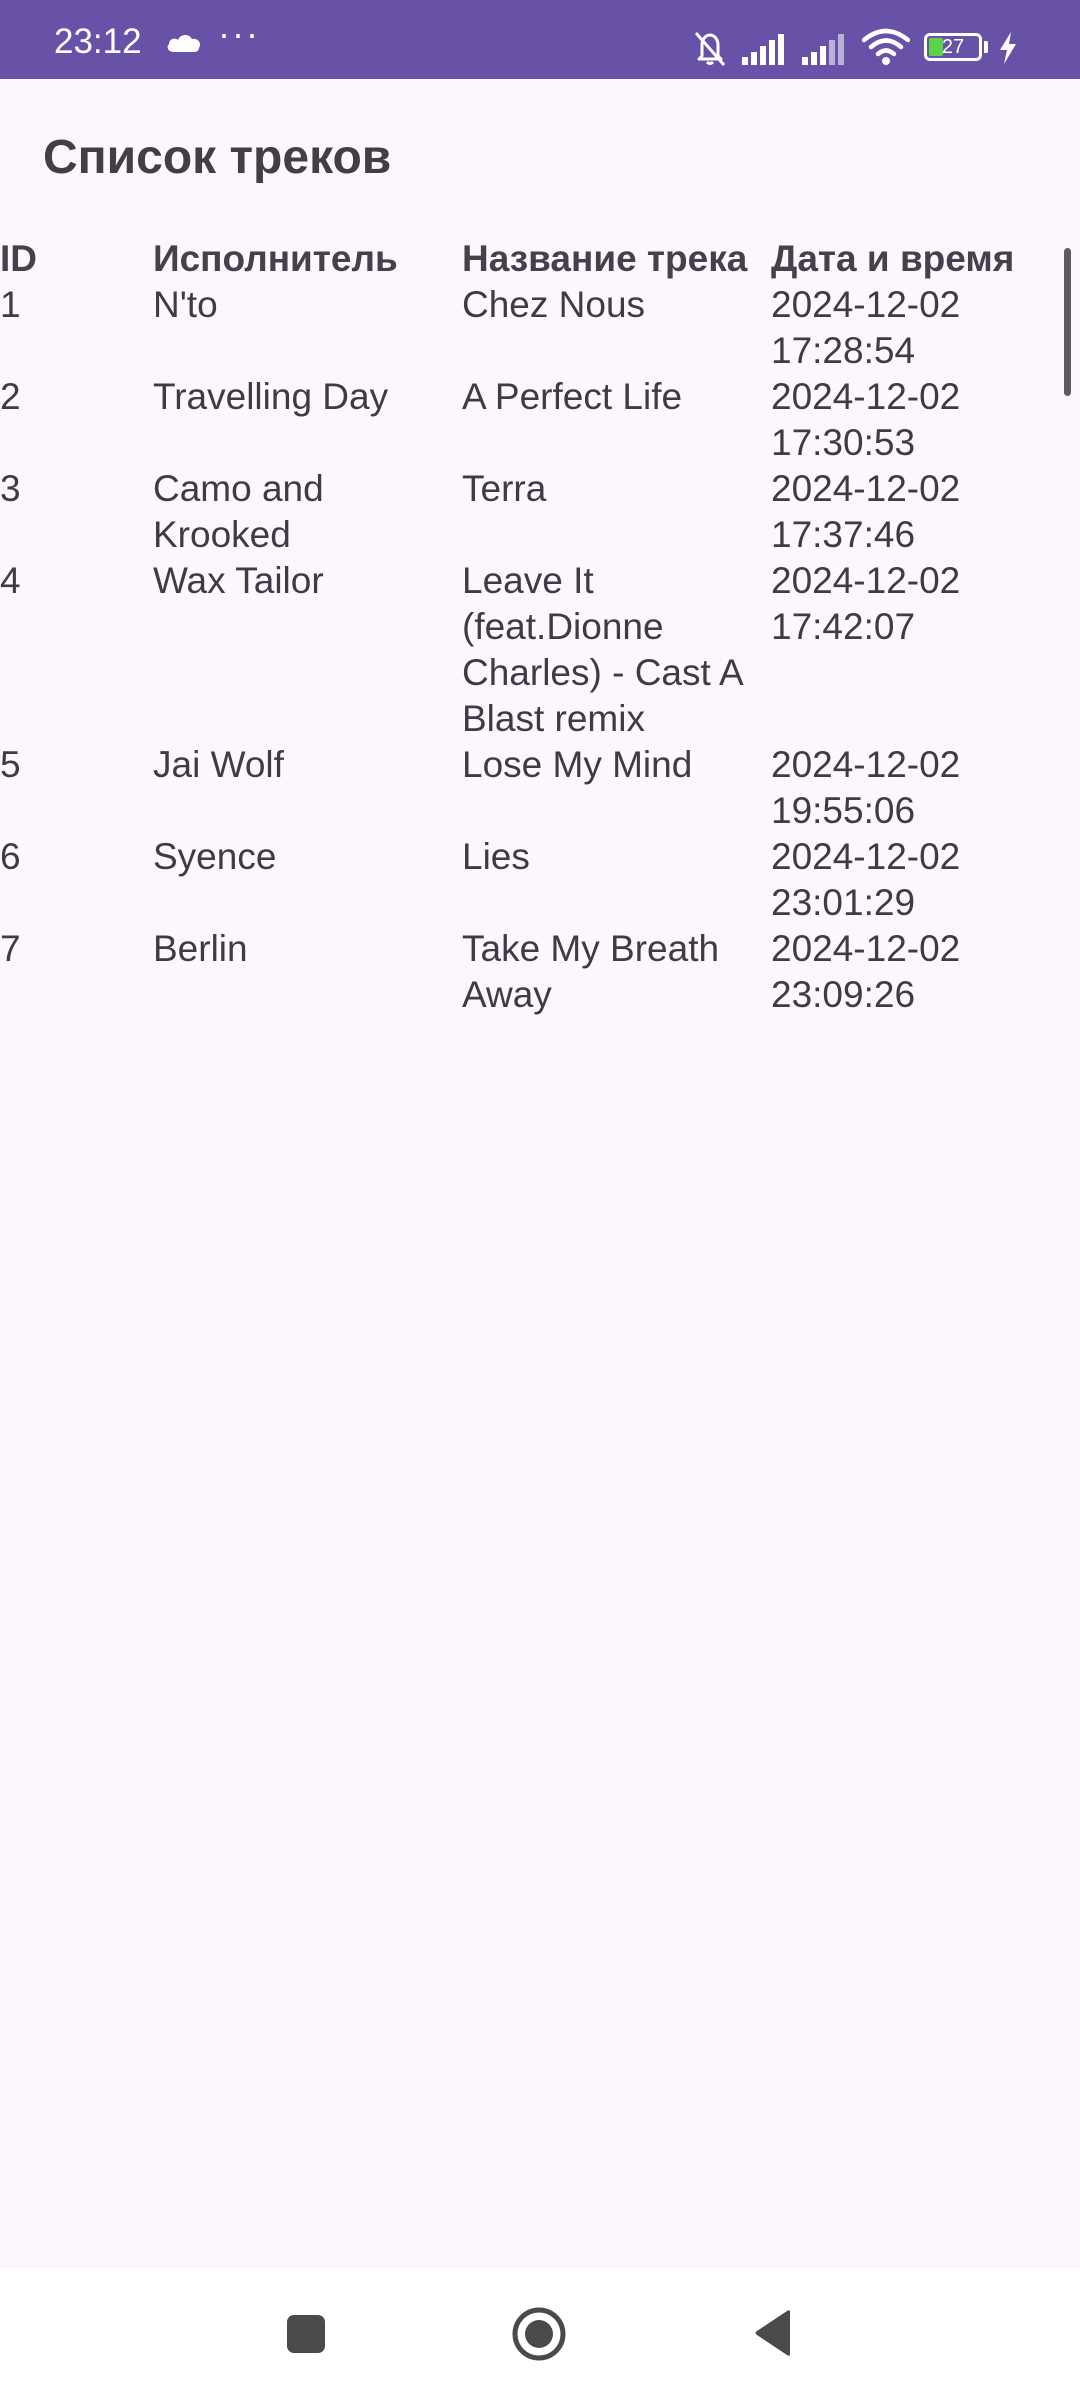 The width and height of the screenshot is (1080, 2400). Describe the element at coordinates (10, 580) in the screenshot. I see `cell-id: 4` at that location.